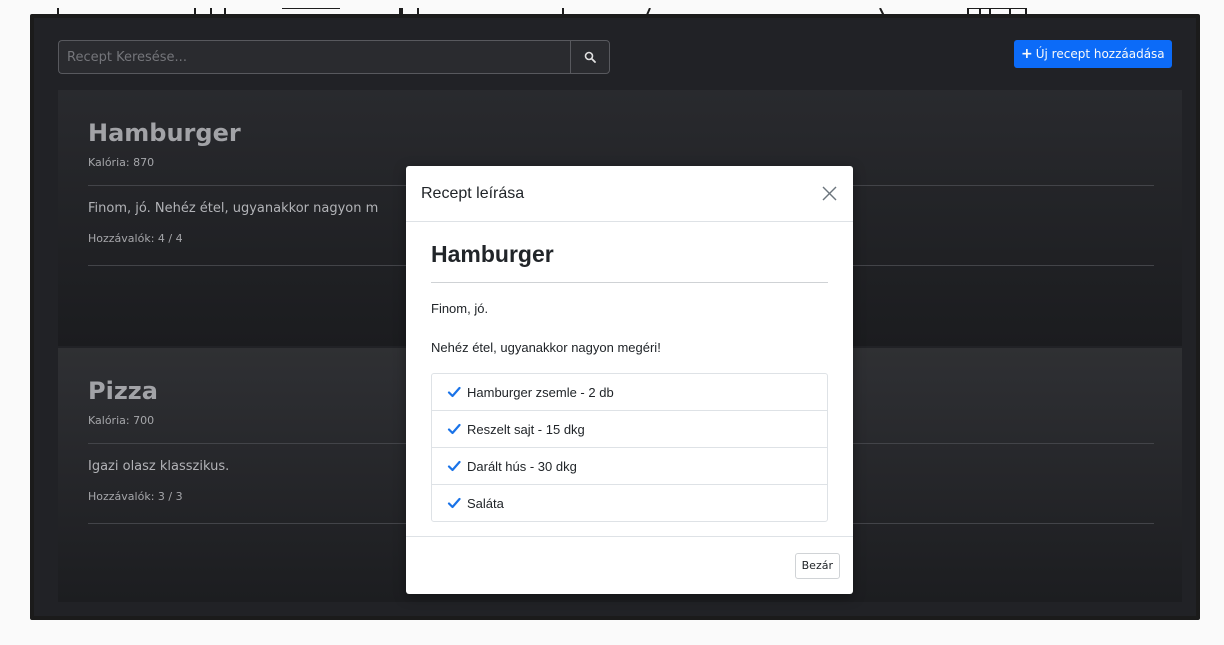 This screenshot has width=1224, height=645. I want to click on close-button, so click(829, 194).